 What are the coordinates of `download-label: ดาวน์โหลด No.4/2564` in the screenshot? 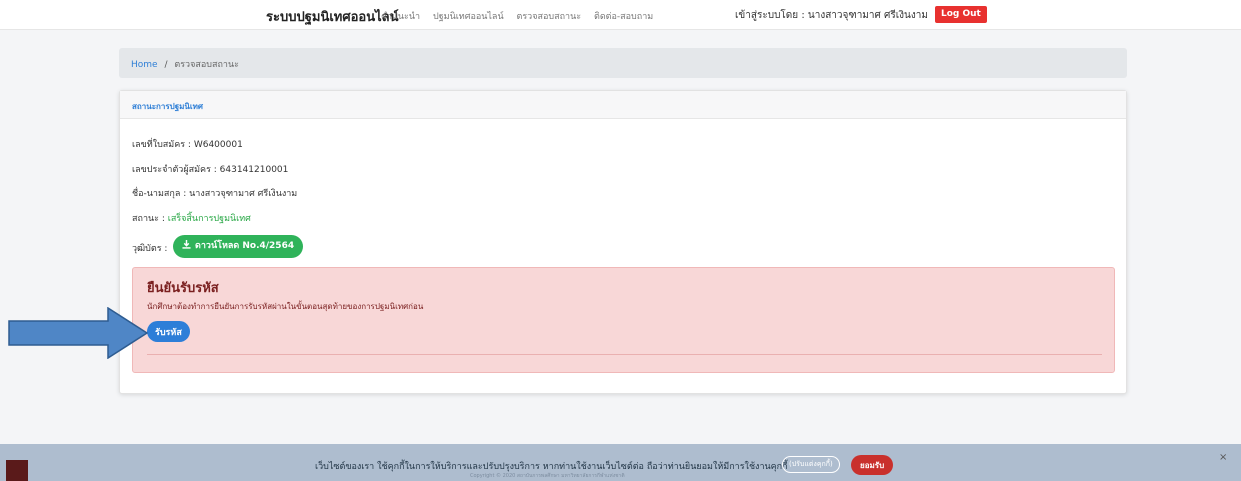 It's located at (245, 246).